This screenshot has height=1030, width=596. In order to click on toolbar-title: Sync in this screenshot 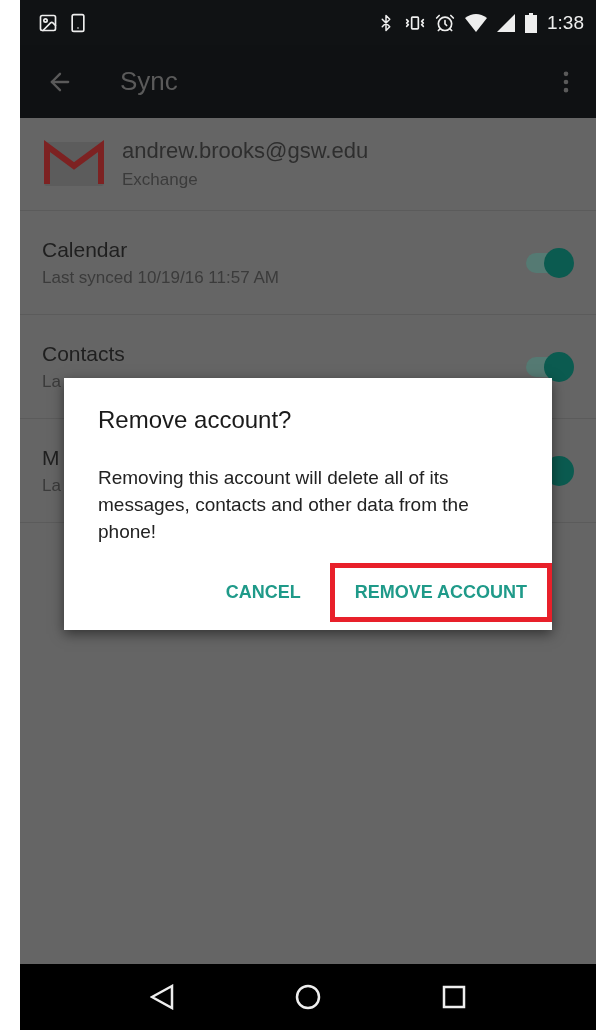, I will do `click(149, 81)`.